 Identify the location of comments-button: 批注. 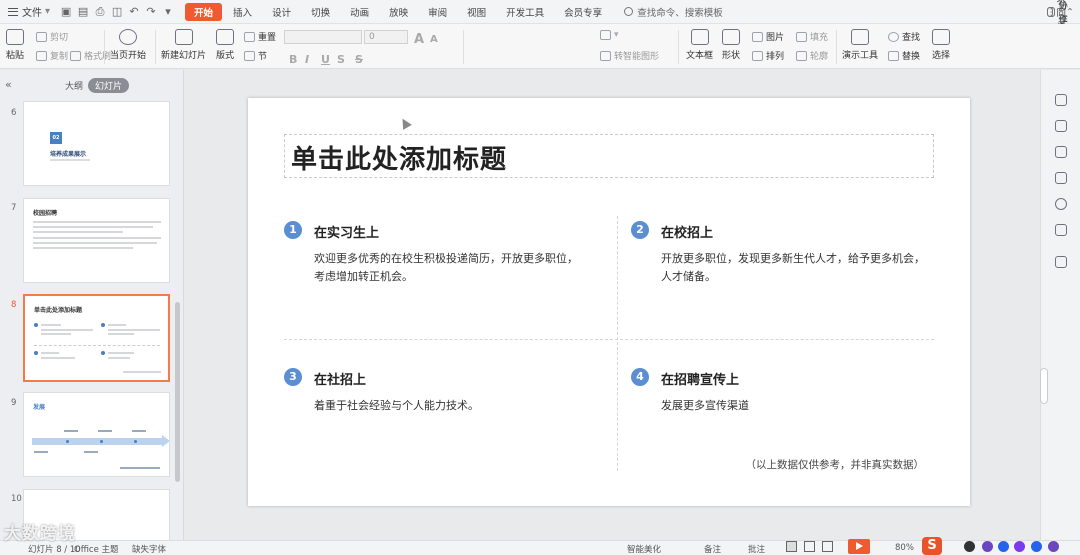
(756, 549).